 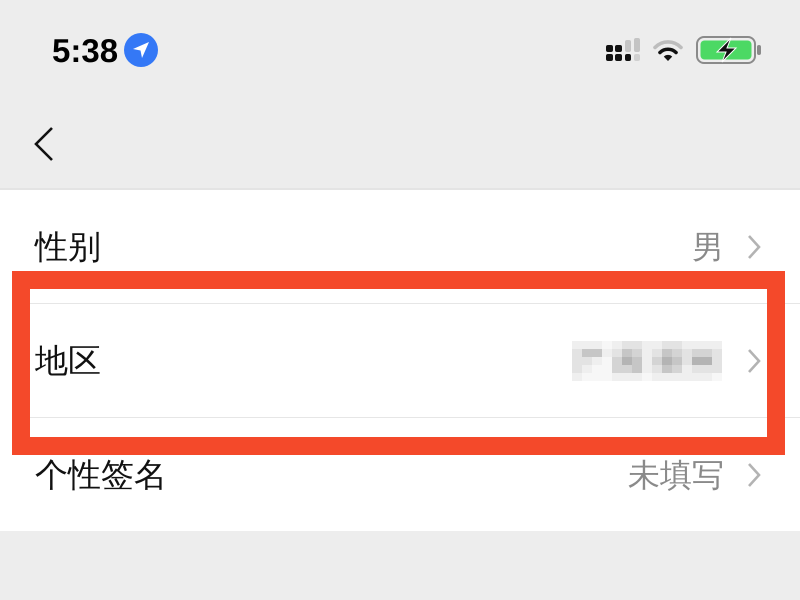 What do you see at coordinates (68, 246) in the screenshot?
I see `row-label: 性别` at bounding box center [68, 246].